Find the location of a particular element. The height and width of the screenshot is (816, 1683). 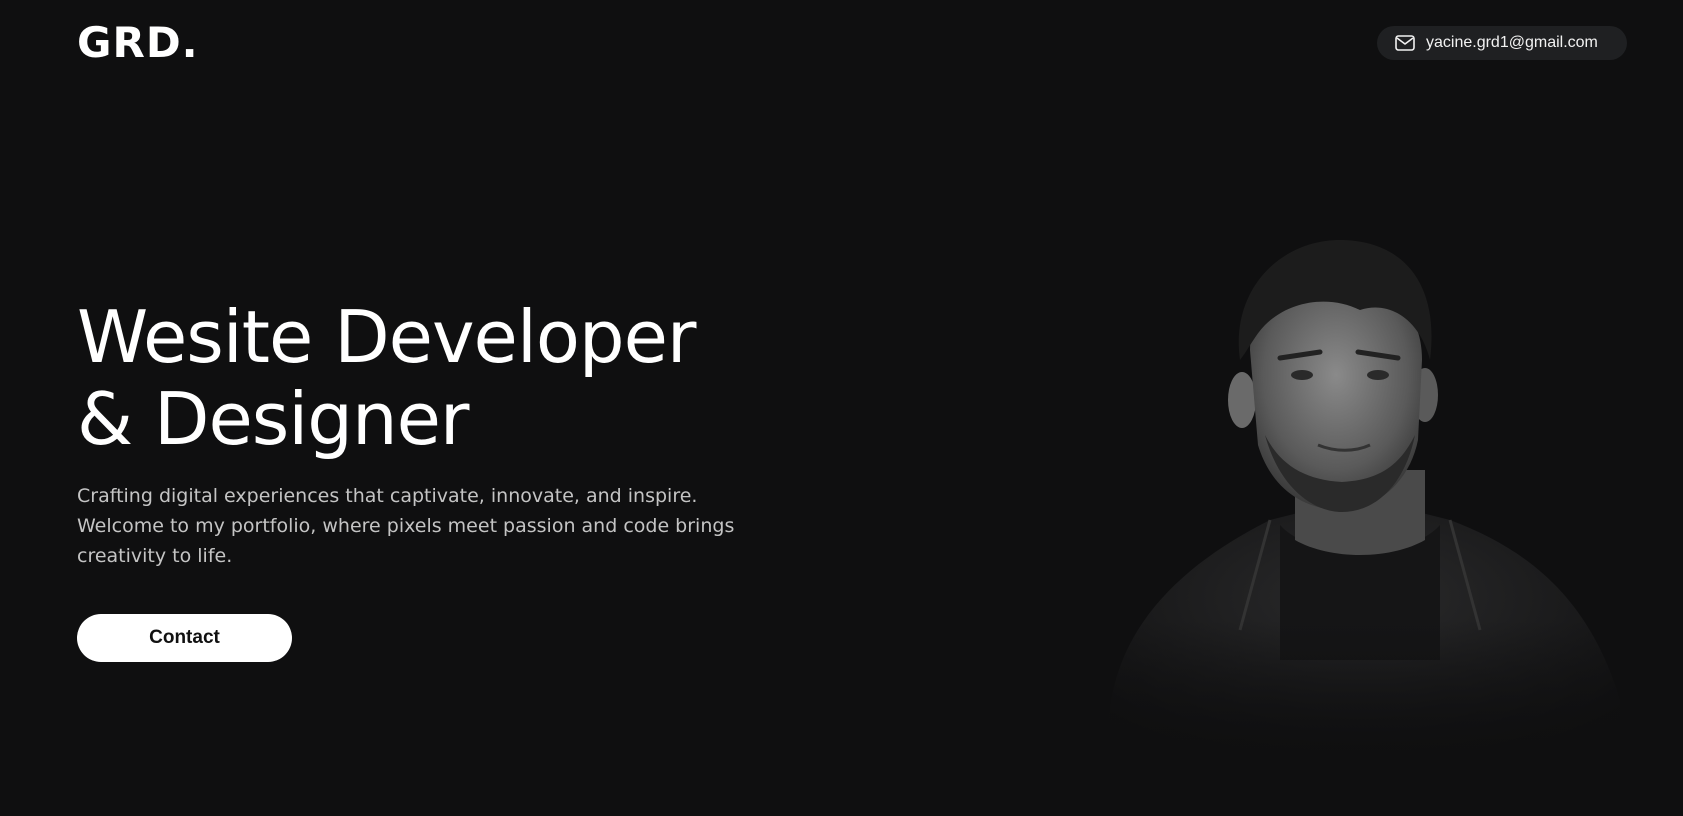

site-logo: GRD. is located at coordinates (138, 43).